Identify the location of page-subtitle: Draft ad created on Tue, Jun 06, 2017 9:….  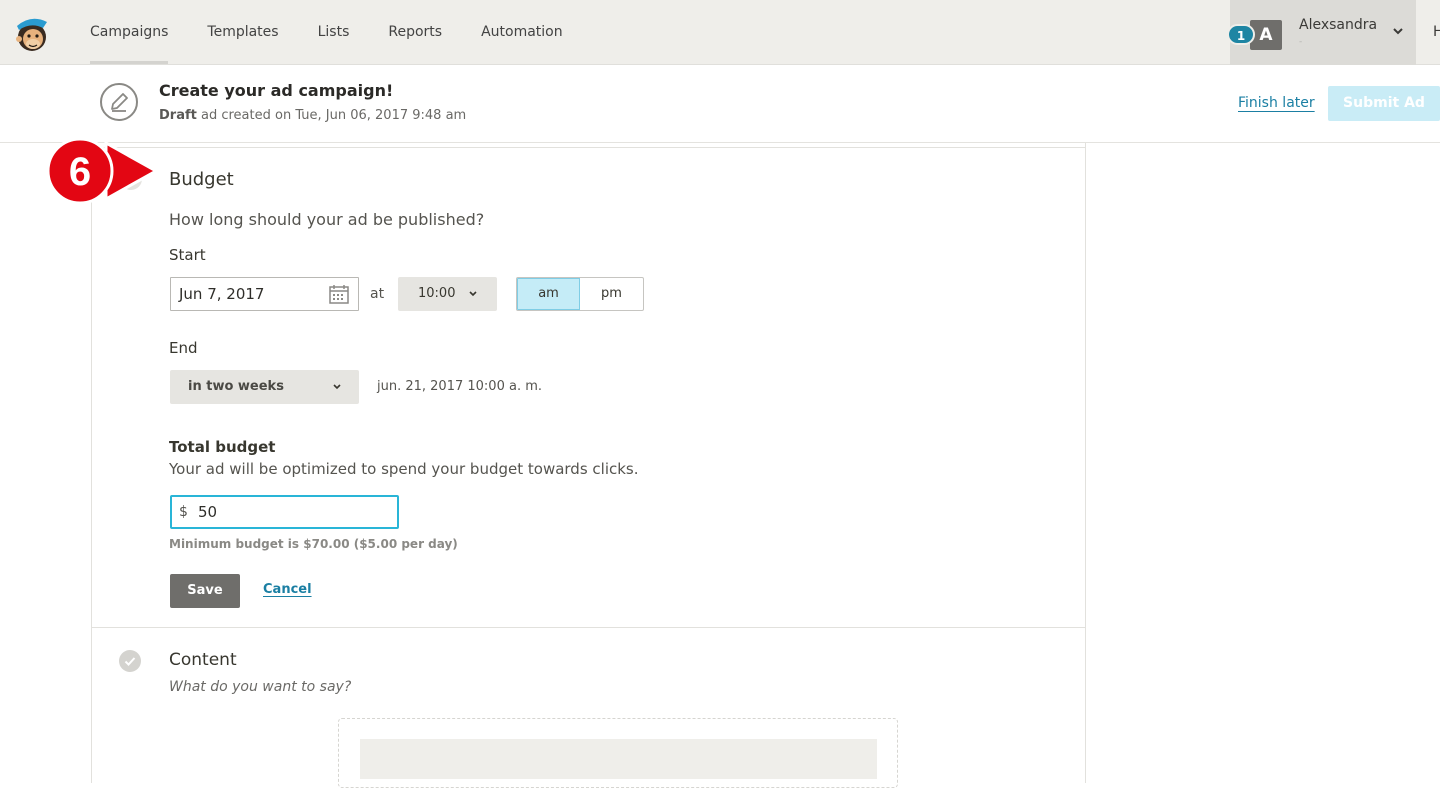
(312, 115).